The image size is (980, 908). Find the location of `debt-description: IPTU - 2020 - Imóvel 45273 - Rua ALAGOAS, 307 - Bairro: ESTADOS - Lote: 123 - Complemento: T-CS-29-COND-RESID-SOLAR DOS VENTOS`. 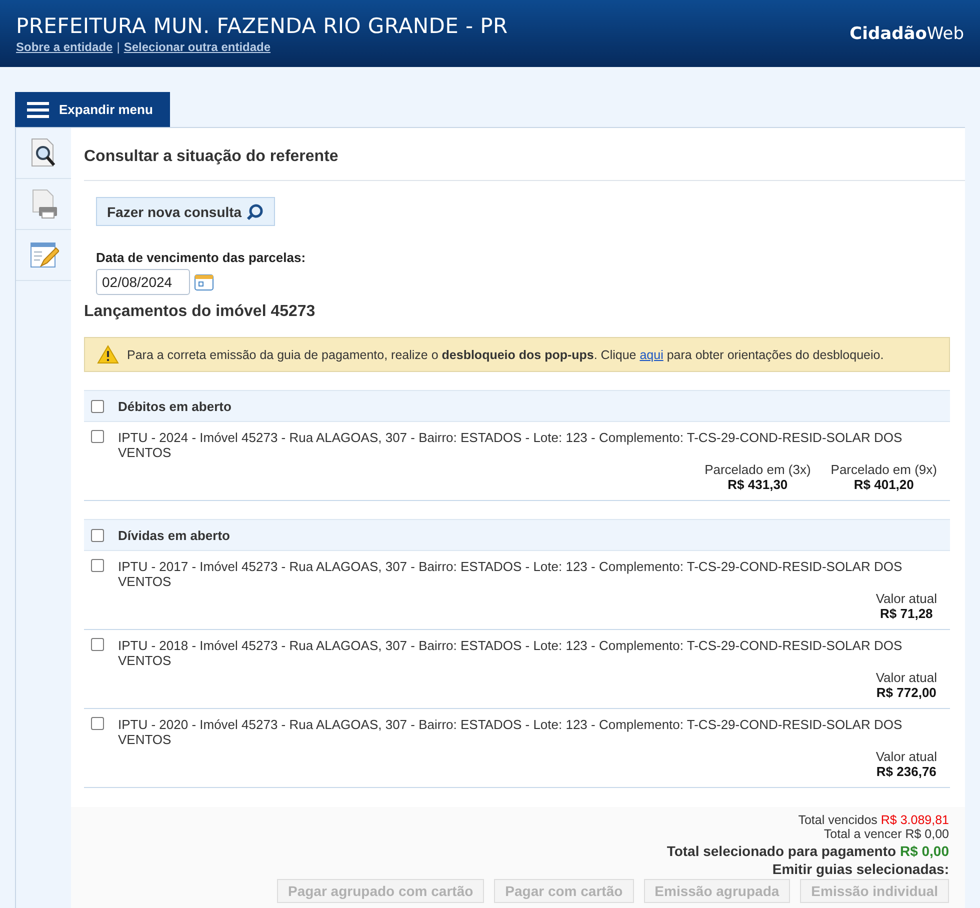

debt-description: IPTU - 2020 - Imóvel 45273 - Rua ALAGOAS, 307 - Bairro: ESTADOS - Lote: 123 - Complemento: T-CS-29-COND-RESID-SOLAR DOS VENTOS is located at coordinates (511, 732).